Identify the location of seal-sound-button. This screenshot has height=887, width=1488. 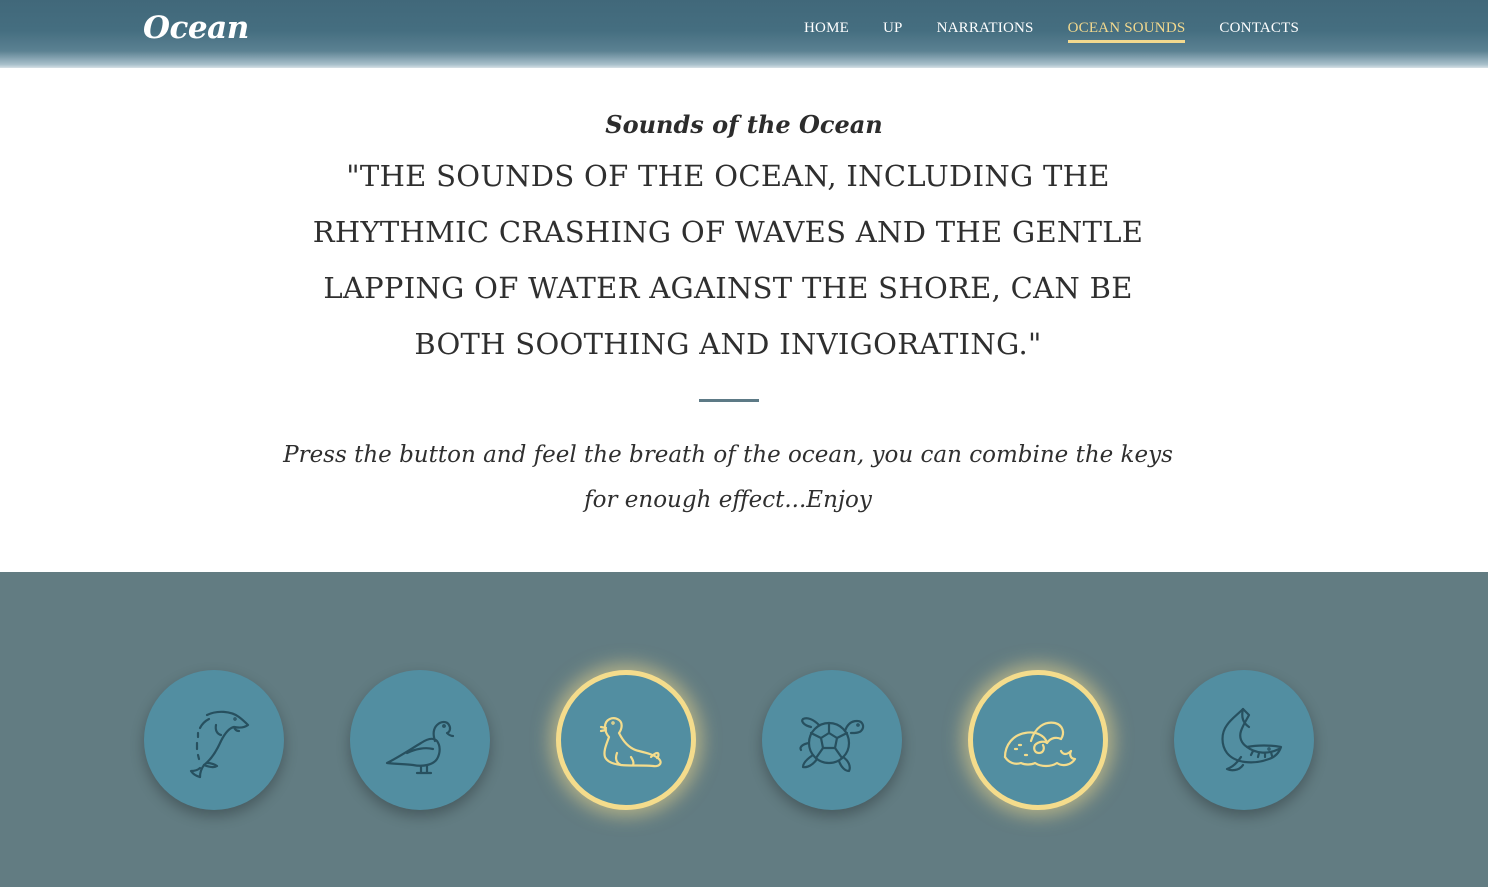
(626, 740).